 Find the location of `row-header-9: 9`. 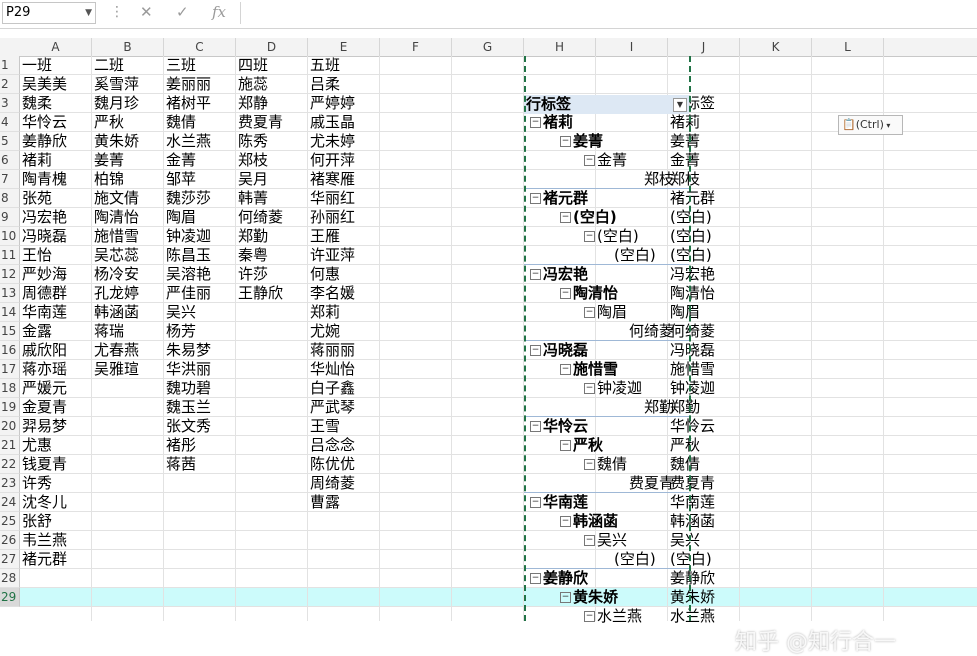

row-header-9: 9 is located at coordinates (10, 217).